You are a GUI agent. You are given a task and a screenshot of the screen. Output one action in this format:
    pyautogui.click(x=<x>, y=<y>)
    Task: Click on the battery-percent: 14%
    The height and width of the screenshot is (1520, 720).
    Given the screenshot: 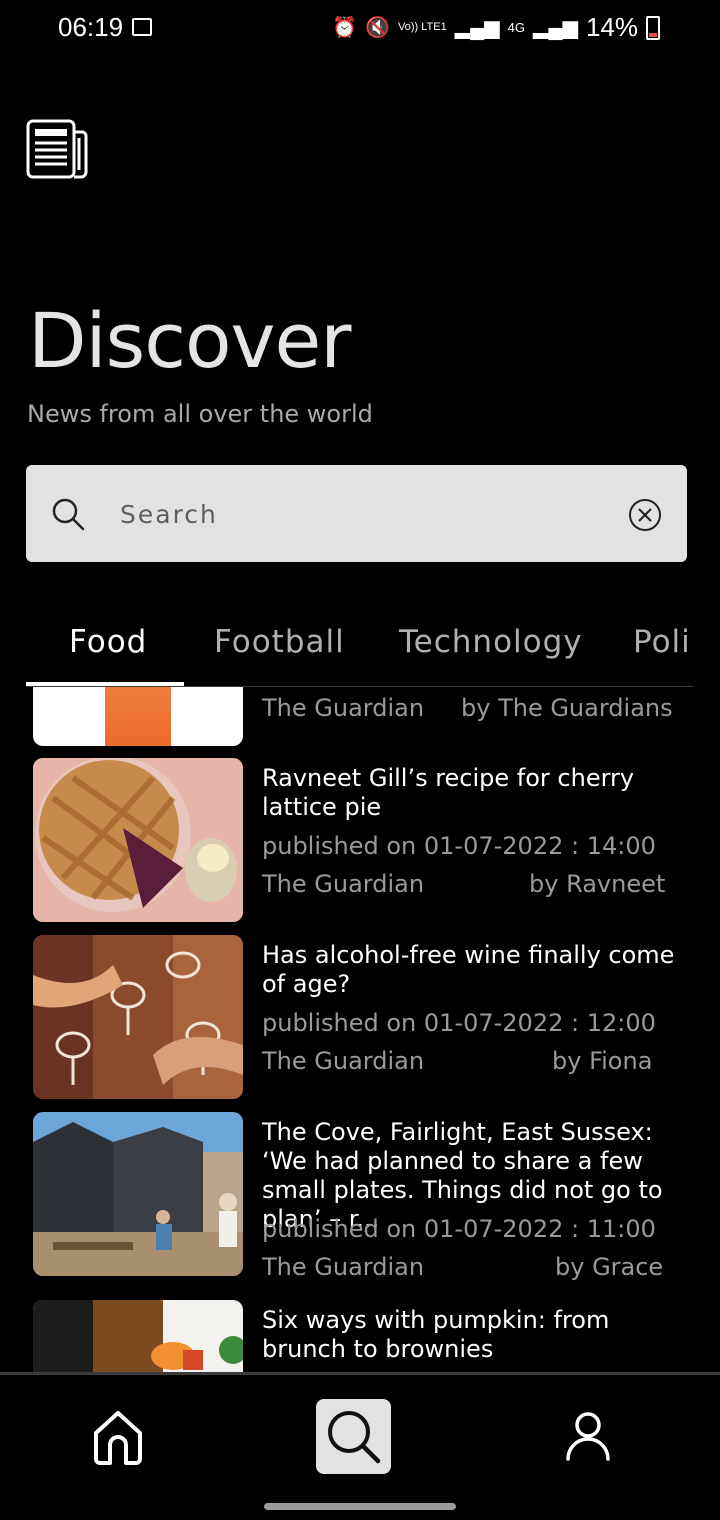 What is the action you would take?
    pyautogui.click(x=611, y=27)
    